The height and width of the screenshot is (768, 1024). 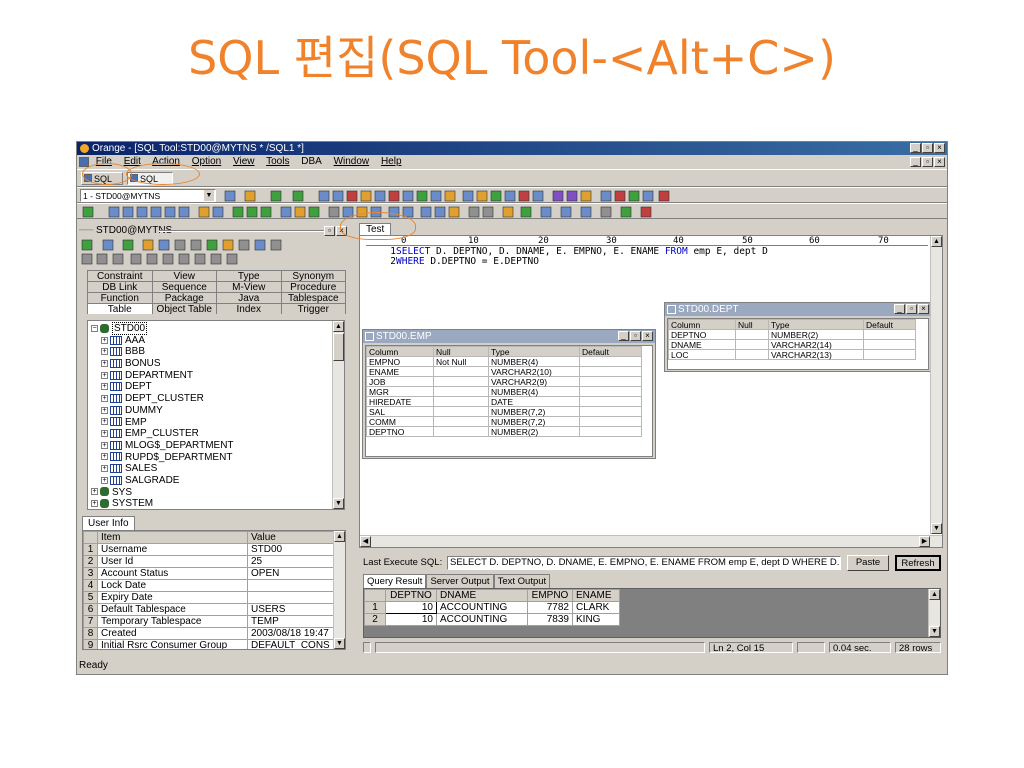 I want to click on scroll-thumb, so click(x=338, y=347).